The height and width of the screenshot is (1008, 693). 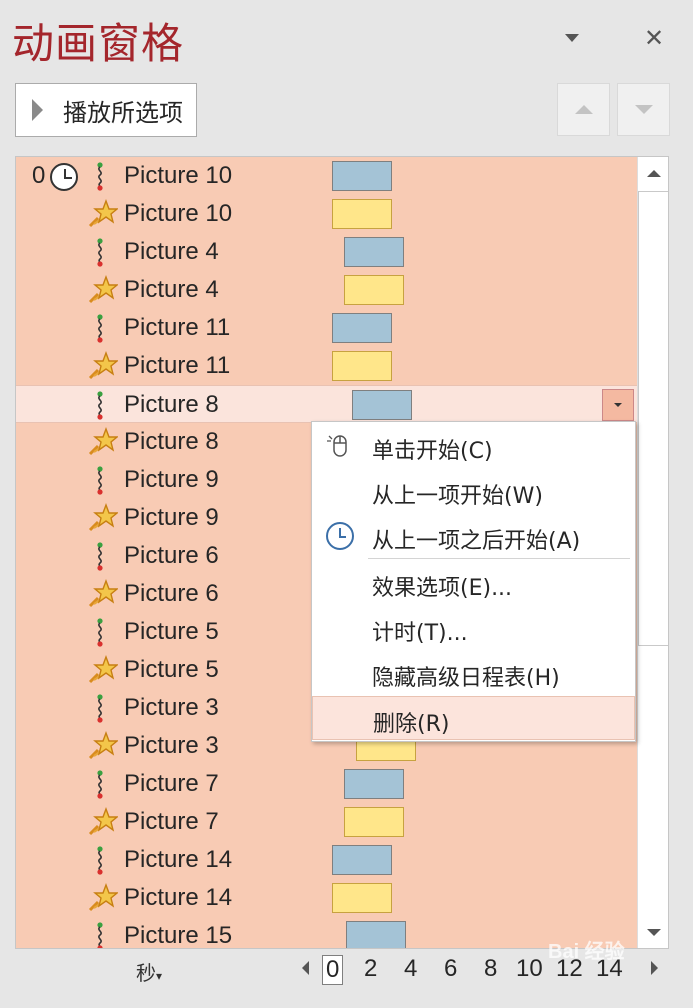 I want to click on animation-label: Picture 4, so click(x=171, y=289).